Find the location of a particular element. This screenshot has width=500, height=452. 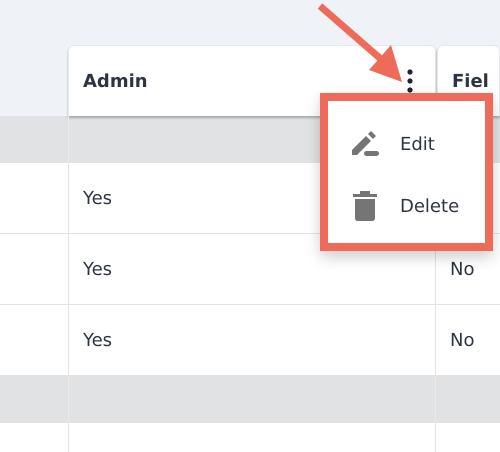

column-header-label: Fiel is located at coordinates (470, 81).